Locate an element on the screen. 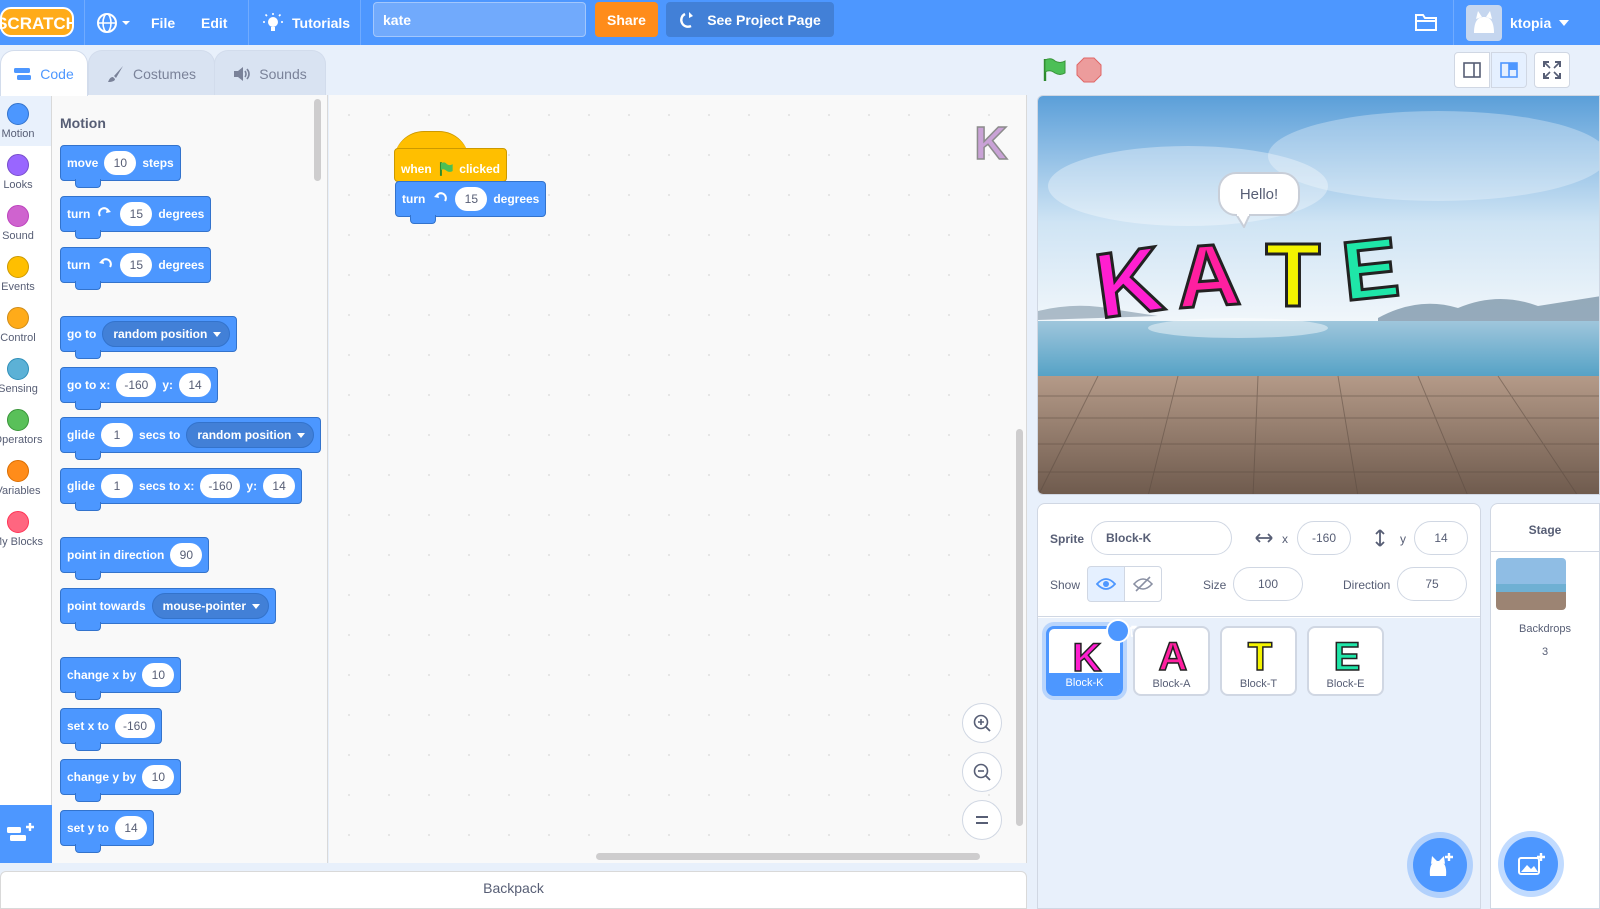 The width and height of the screenshot is (1600, 909). go-to-block: go to random position is located at coordinates (149, 337).